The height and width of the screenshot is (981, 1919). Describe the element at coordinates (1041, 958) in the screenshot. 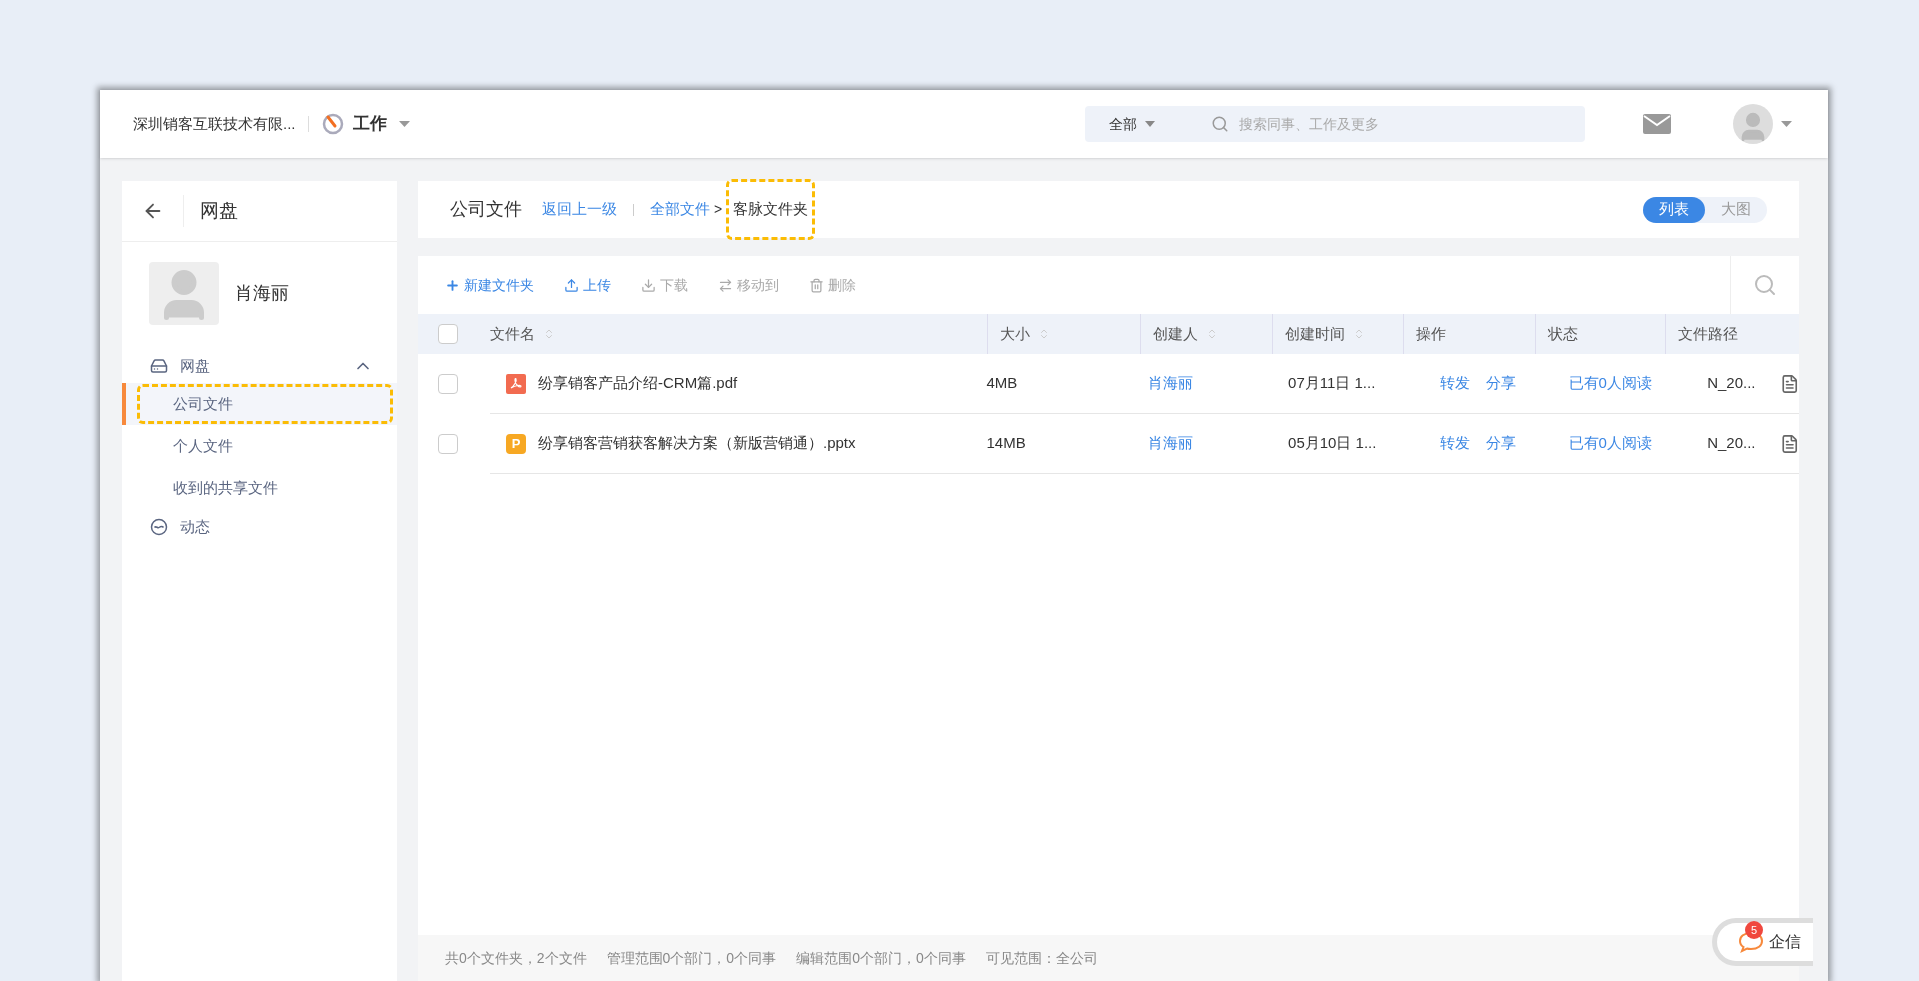

I see `status-text: 可见范围：全公司` at that location.